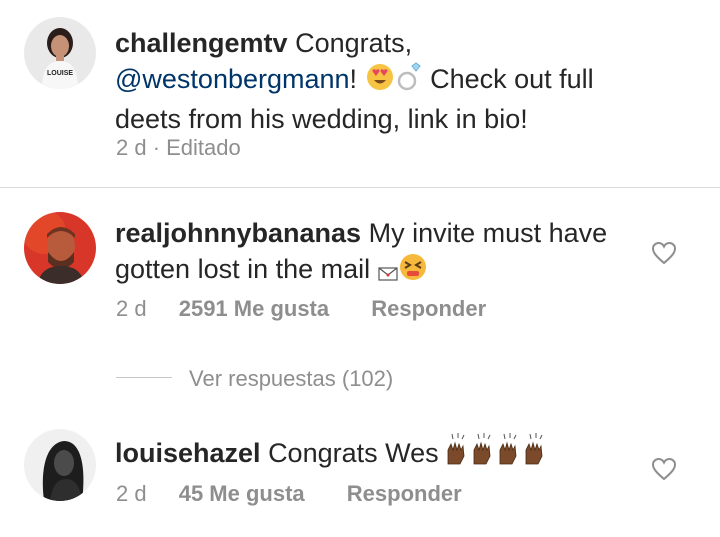  I want to click on view-replies-button: Ver respuestas (102), so click(291, 379).